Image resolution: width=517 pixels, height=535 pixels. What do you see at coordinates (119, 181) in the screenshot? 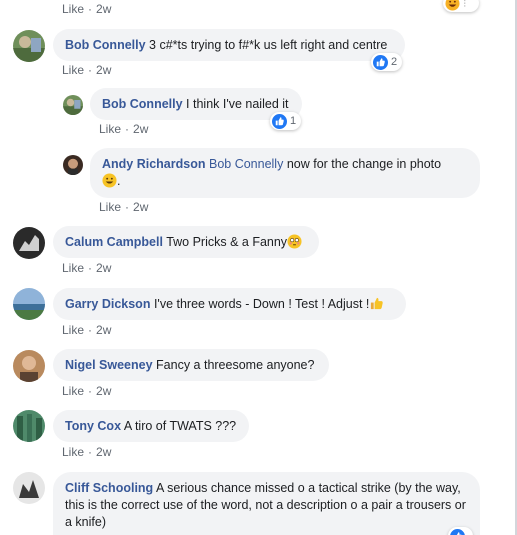
I see `comment-text-end: .` at bounding box center [119, 181].